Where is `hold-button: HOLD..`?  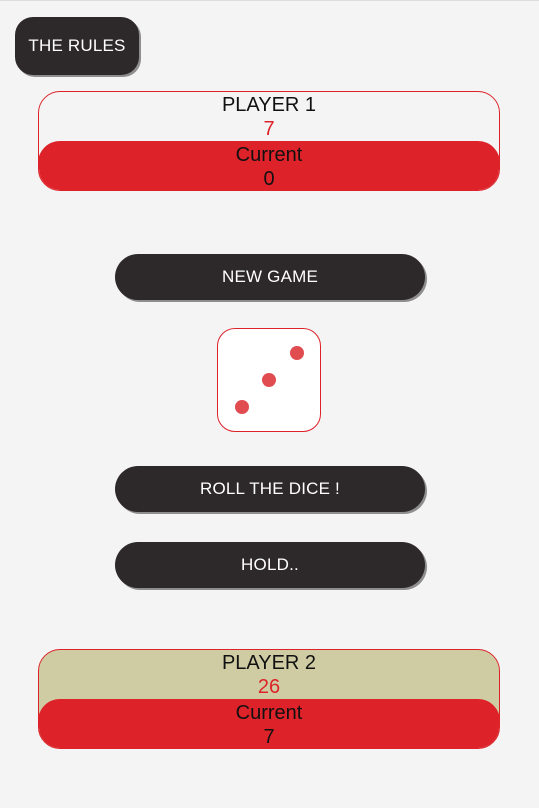 hold-button: HOLD.. is located at coordinates (270, 565).